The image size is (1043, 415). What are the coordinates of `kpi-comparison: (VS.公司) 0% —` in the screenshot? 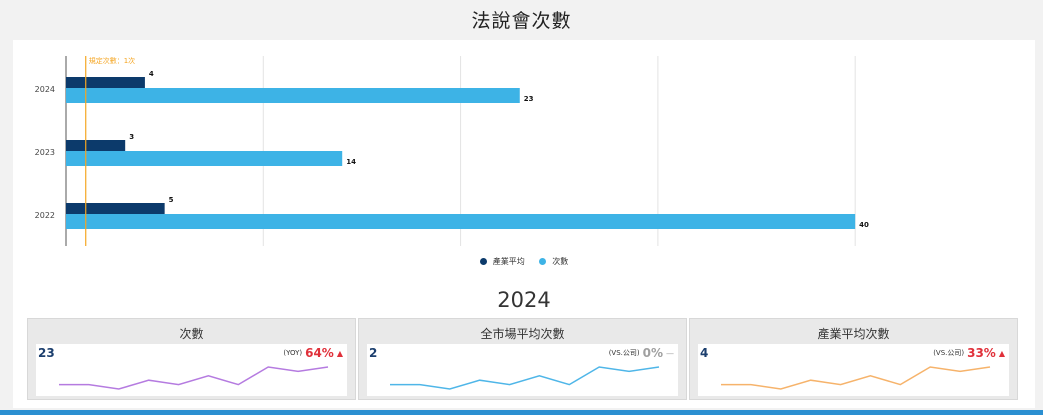 It's located at (641, 353).